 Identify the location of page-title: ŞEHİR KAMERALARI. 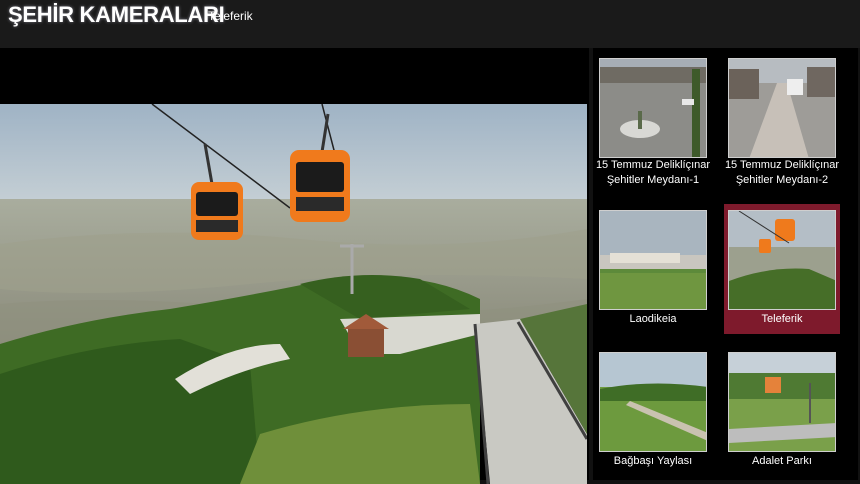
(116, 14).